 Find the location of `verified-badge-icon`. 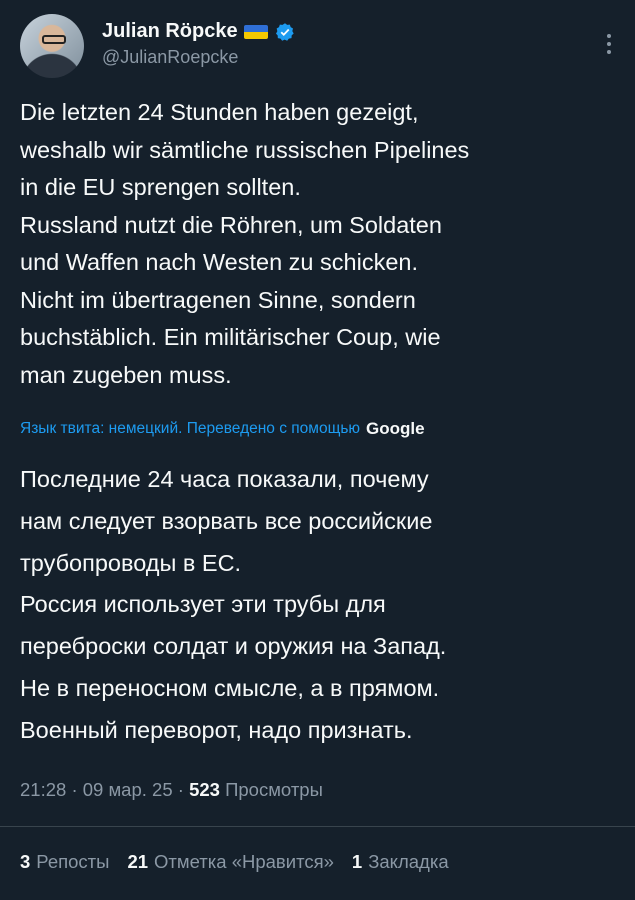

verified-badge-icon is located at coordinates (284, 31).